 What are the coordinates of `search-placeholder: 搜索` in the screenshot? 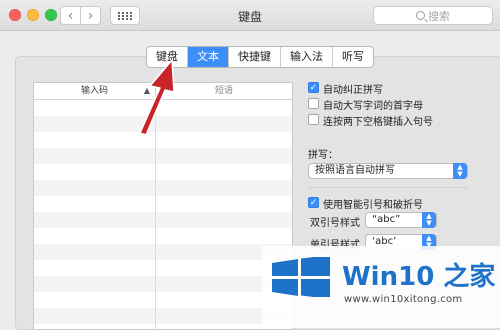 It's located at (439, 16).